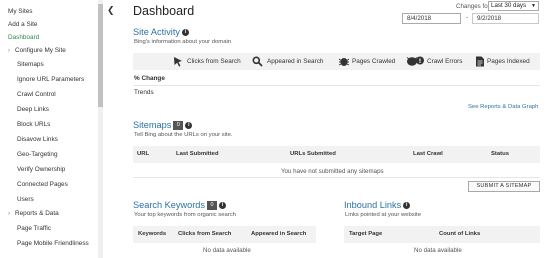 This screenshot has width=554, height=258. I want to click on sidebar-item-page-traffic: Page Traffic, so click(50, 229).